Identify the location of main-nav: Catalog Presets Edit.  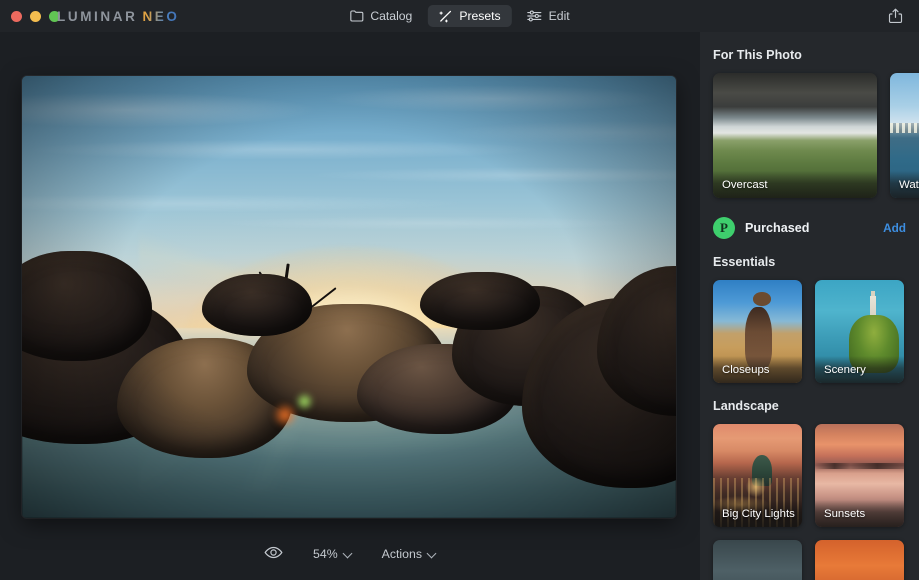
(459, 16).